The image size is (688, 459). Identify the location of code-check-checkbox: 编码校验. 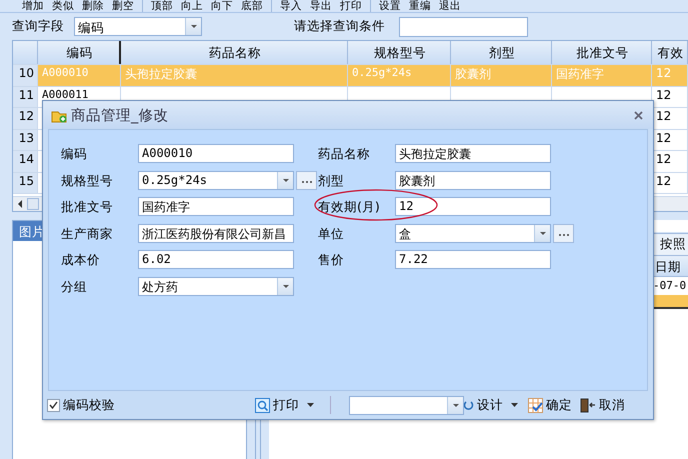
(81, 405).